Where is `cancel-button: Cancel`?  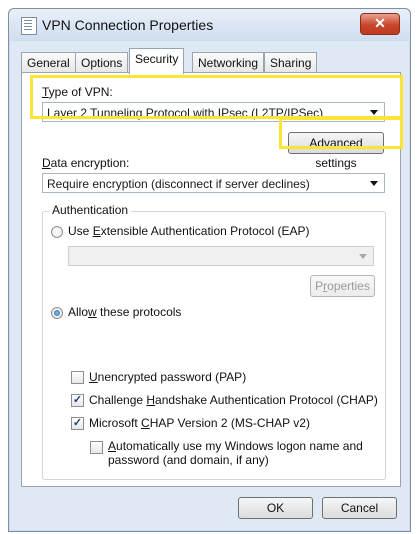
cancel-button: Cancel is located at coordinates (359, 508).